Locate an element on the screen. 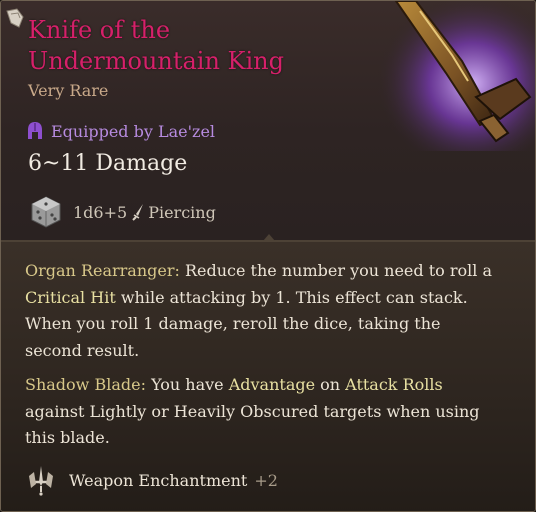 The image size is (536, 512). item-name: Knife of the Undermountain King is located at coordinates (156, 45).